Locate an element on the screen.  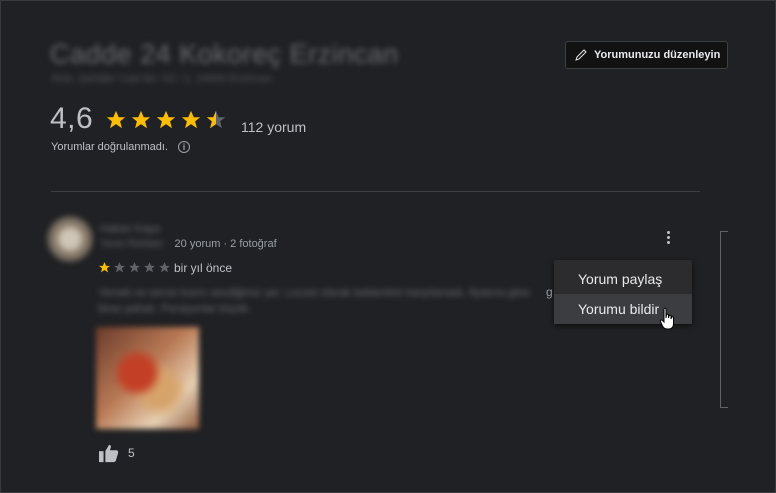
review-photo is located at coordinates (147, 378).